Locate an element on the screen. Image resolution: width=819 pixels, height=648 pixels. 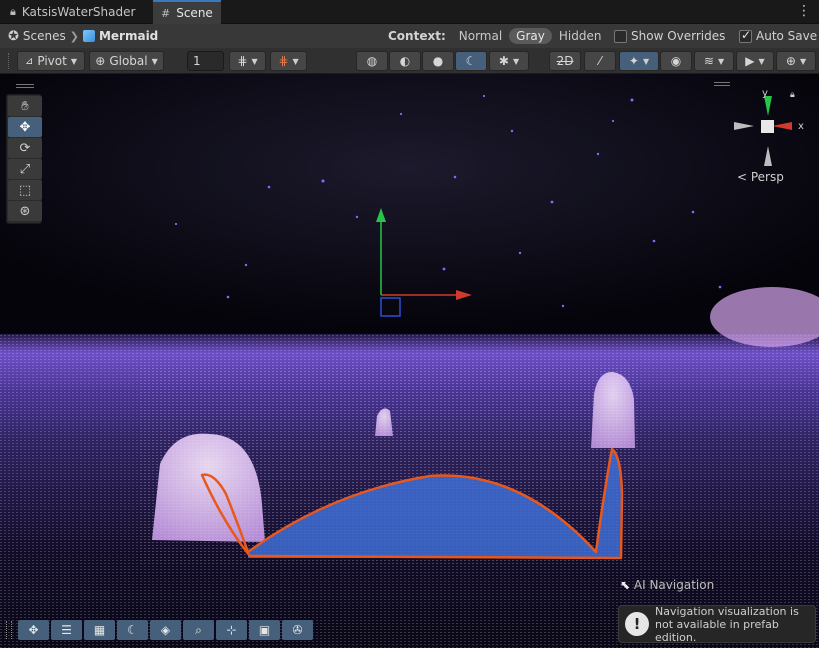
gizmos-dropdown: ⊕ ▼ is located at coordinates (796, 61).